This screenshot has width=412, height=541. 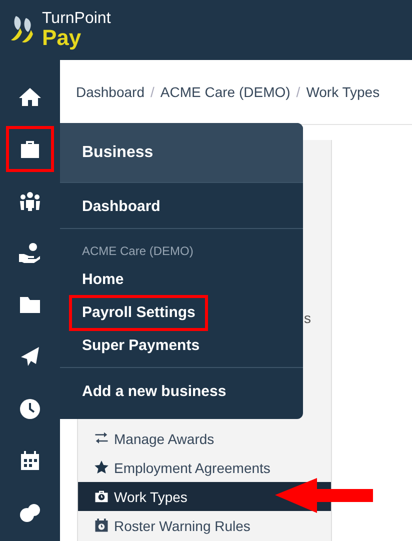 I want to click on menu-title: Business, so click(x=181, y=152).